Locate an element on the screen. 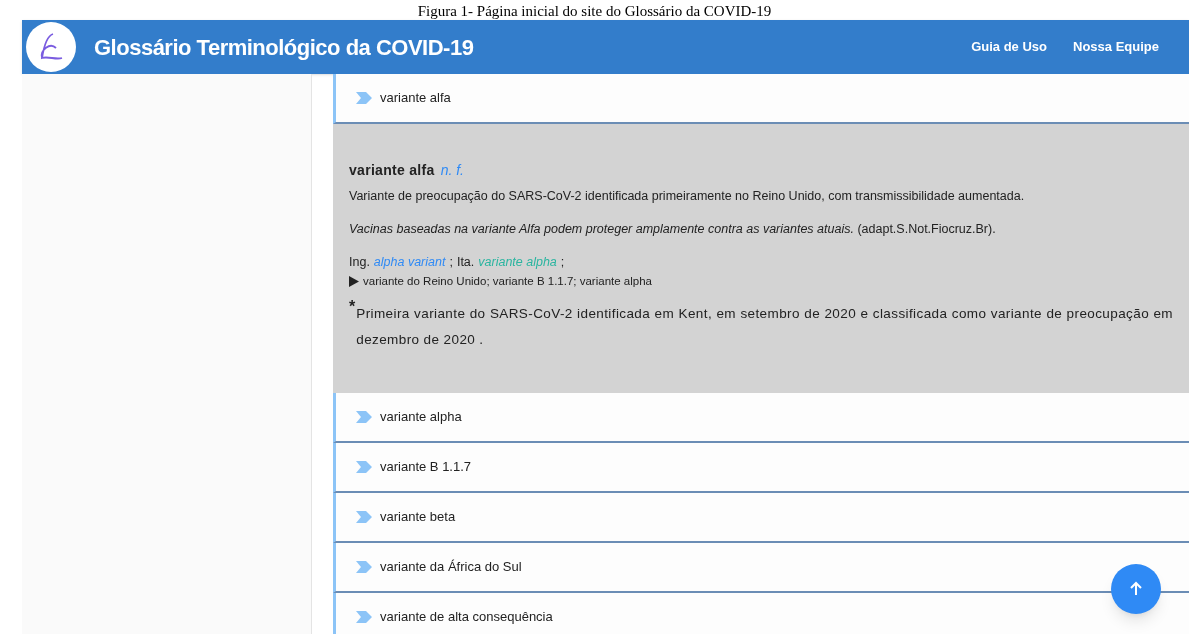 This screenshot has width=1189, height=634. site-title: Glossário Terminológico da COVID-19 is located at coordinates (284, 47).